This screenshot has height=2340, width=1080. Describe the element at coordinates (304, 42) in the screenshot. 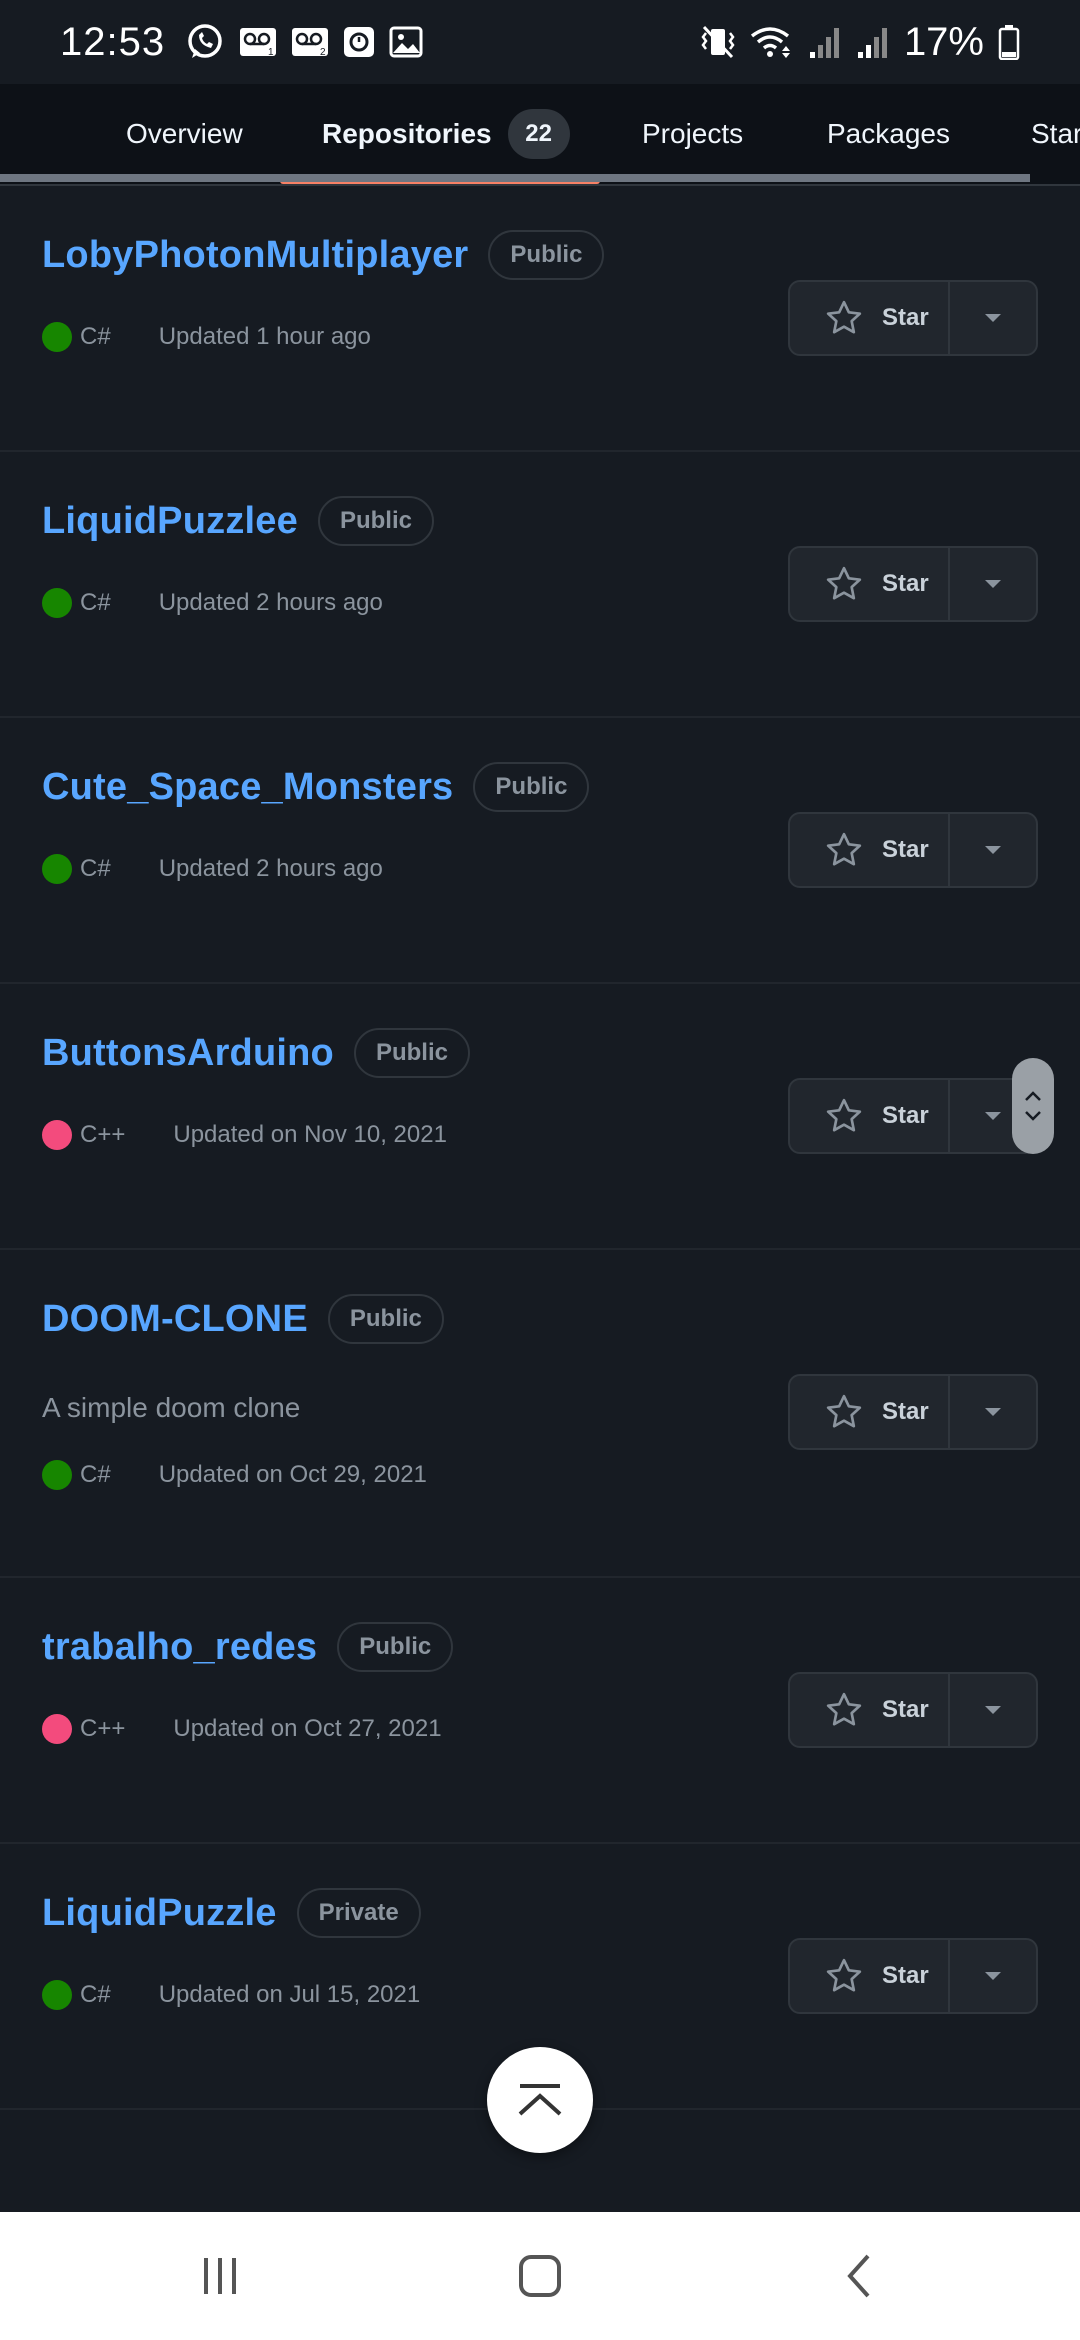

I see `status-left-icons: 1 2` at that location.